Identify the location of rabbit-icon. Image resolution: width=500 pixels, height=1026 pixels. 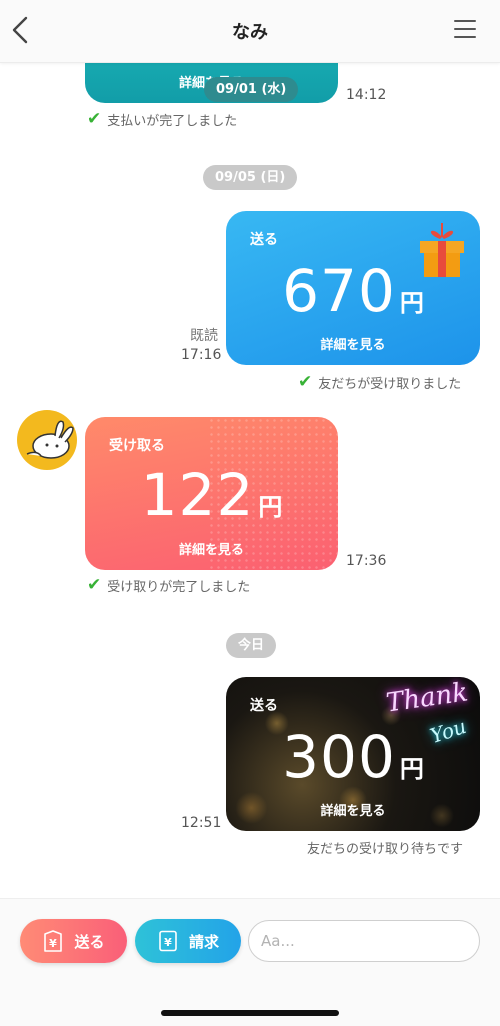
(50, 439).